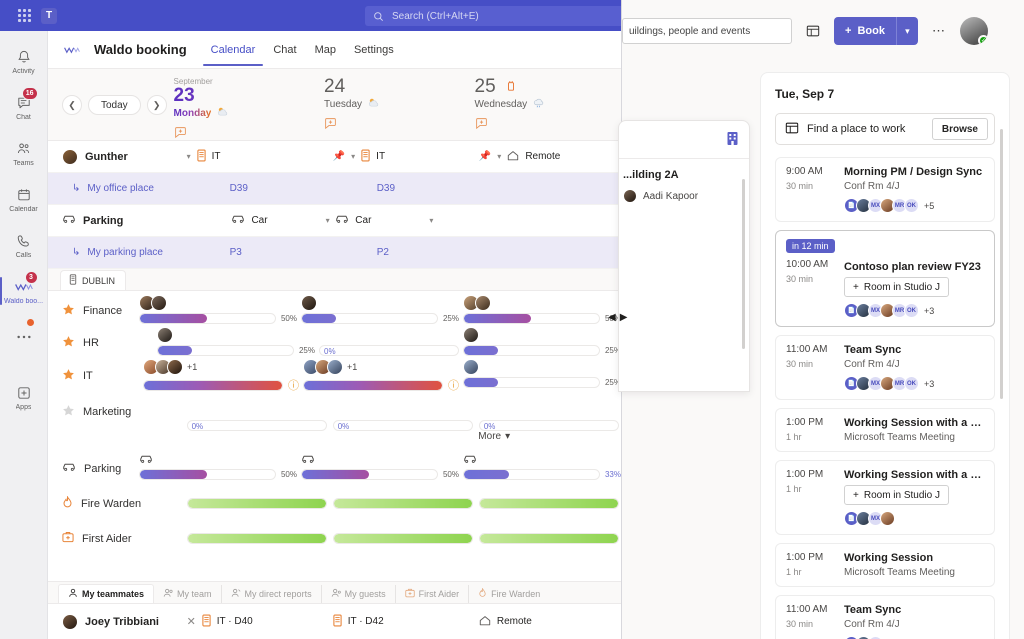 This screenshot has height=639, width=1024. What do you see at coordinates (216, 311) in the screenshot?
I see `dept-cell-day1: 50%` at bounding box center [216, 311].